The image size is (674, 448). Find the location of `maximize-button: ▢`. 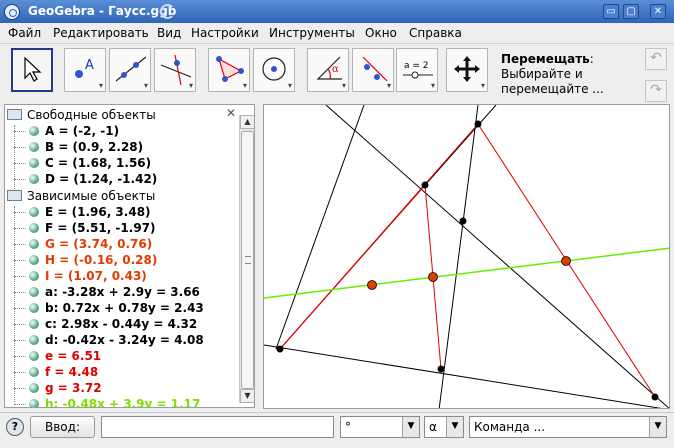

maximize-button: ▢ is located at coordinates (631, 11).